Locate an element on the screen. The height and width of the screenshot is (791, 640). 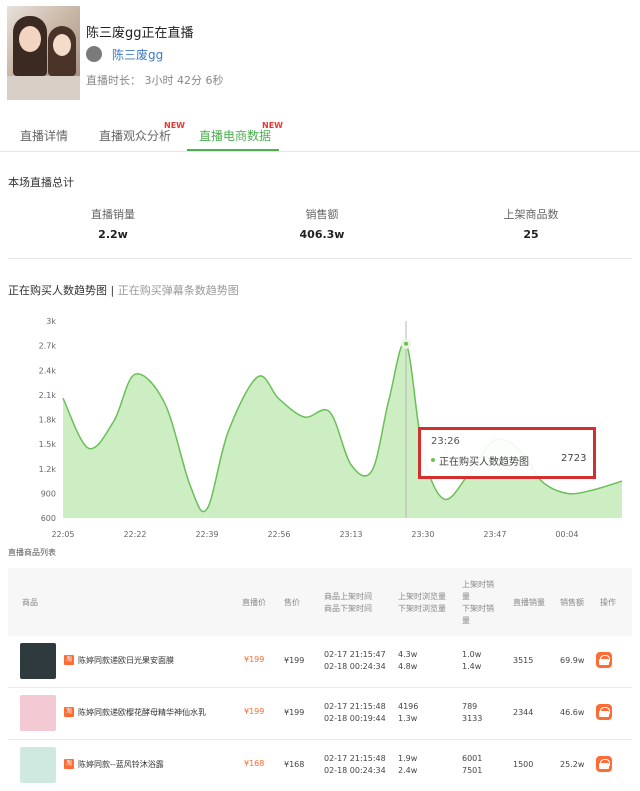
th-live-price: 直播价 is located at coordinates (254, 602).